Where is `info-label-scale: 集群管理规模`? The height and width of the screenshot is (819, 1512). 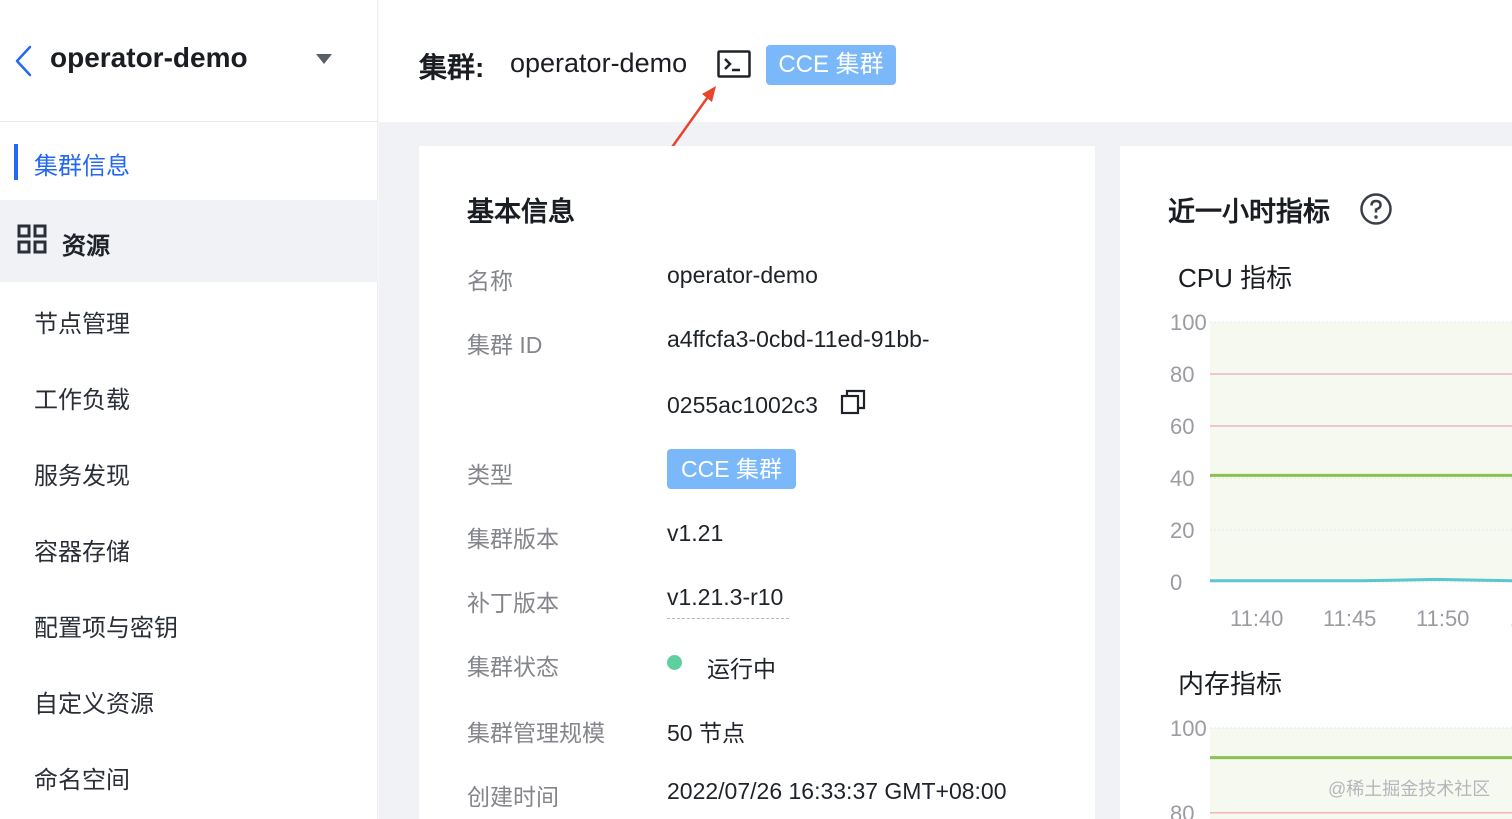
info-label-scale: 集群管理规模 is located at coordinates (536, 733).